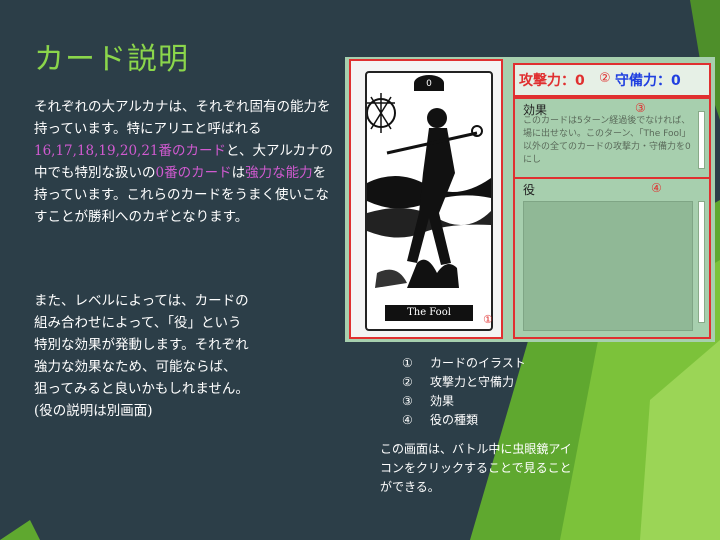 This screenshot has height=540, width=720. Describe the element at coordinates (488, 319) in the screenshot. I see `marker-1: ①` at that location.